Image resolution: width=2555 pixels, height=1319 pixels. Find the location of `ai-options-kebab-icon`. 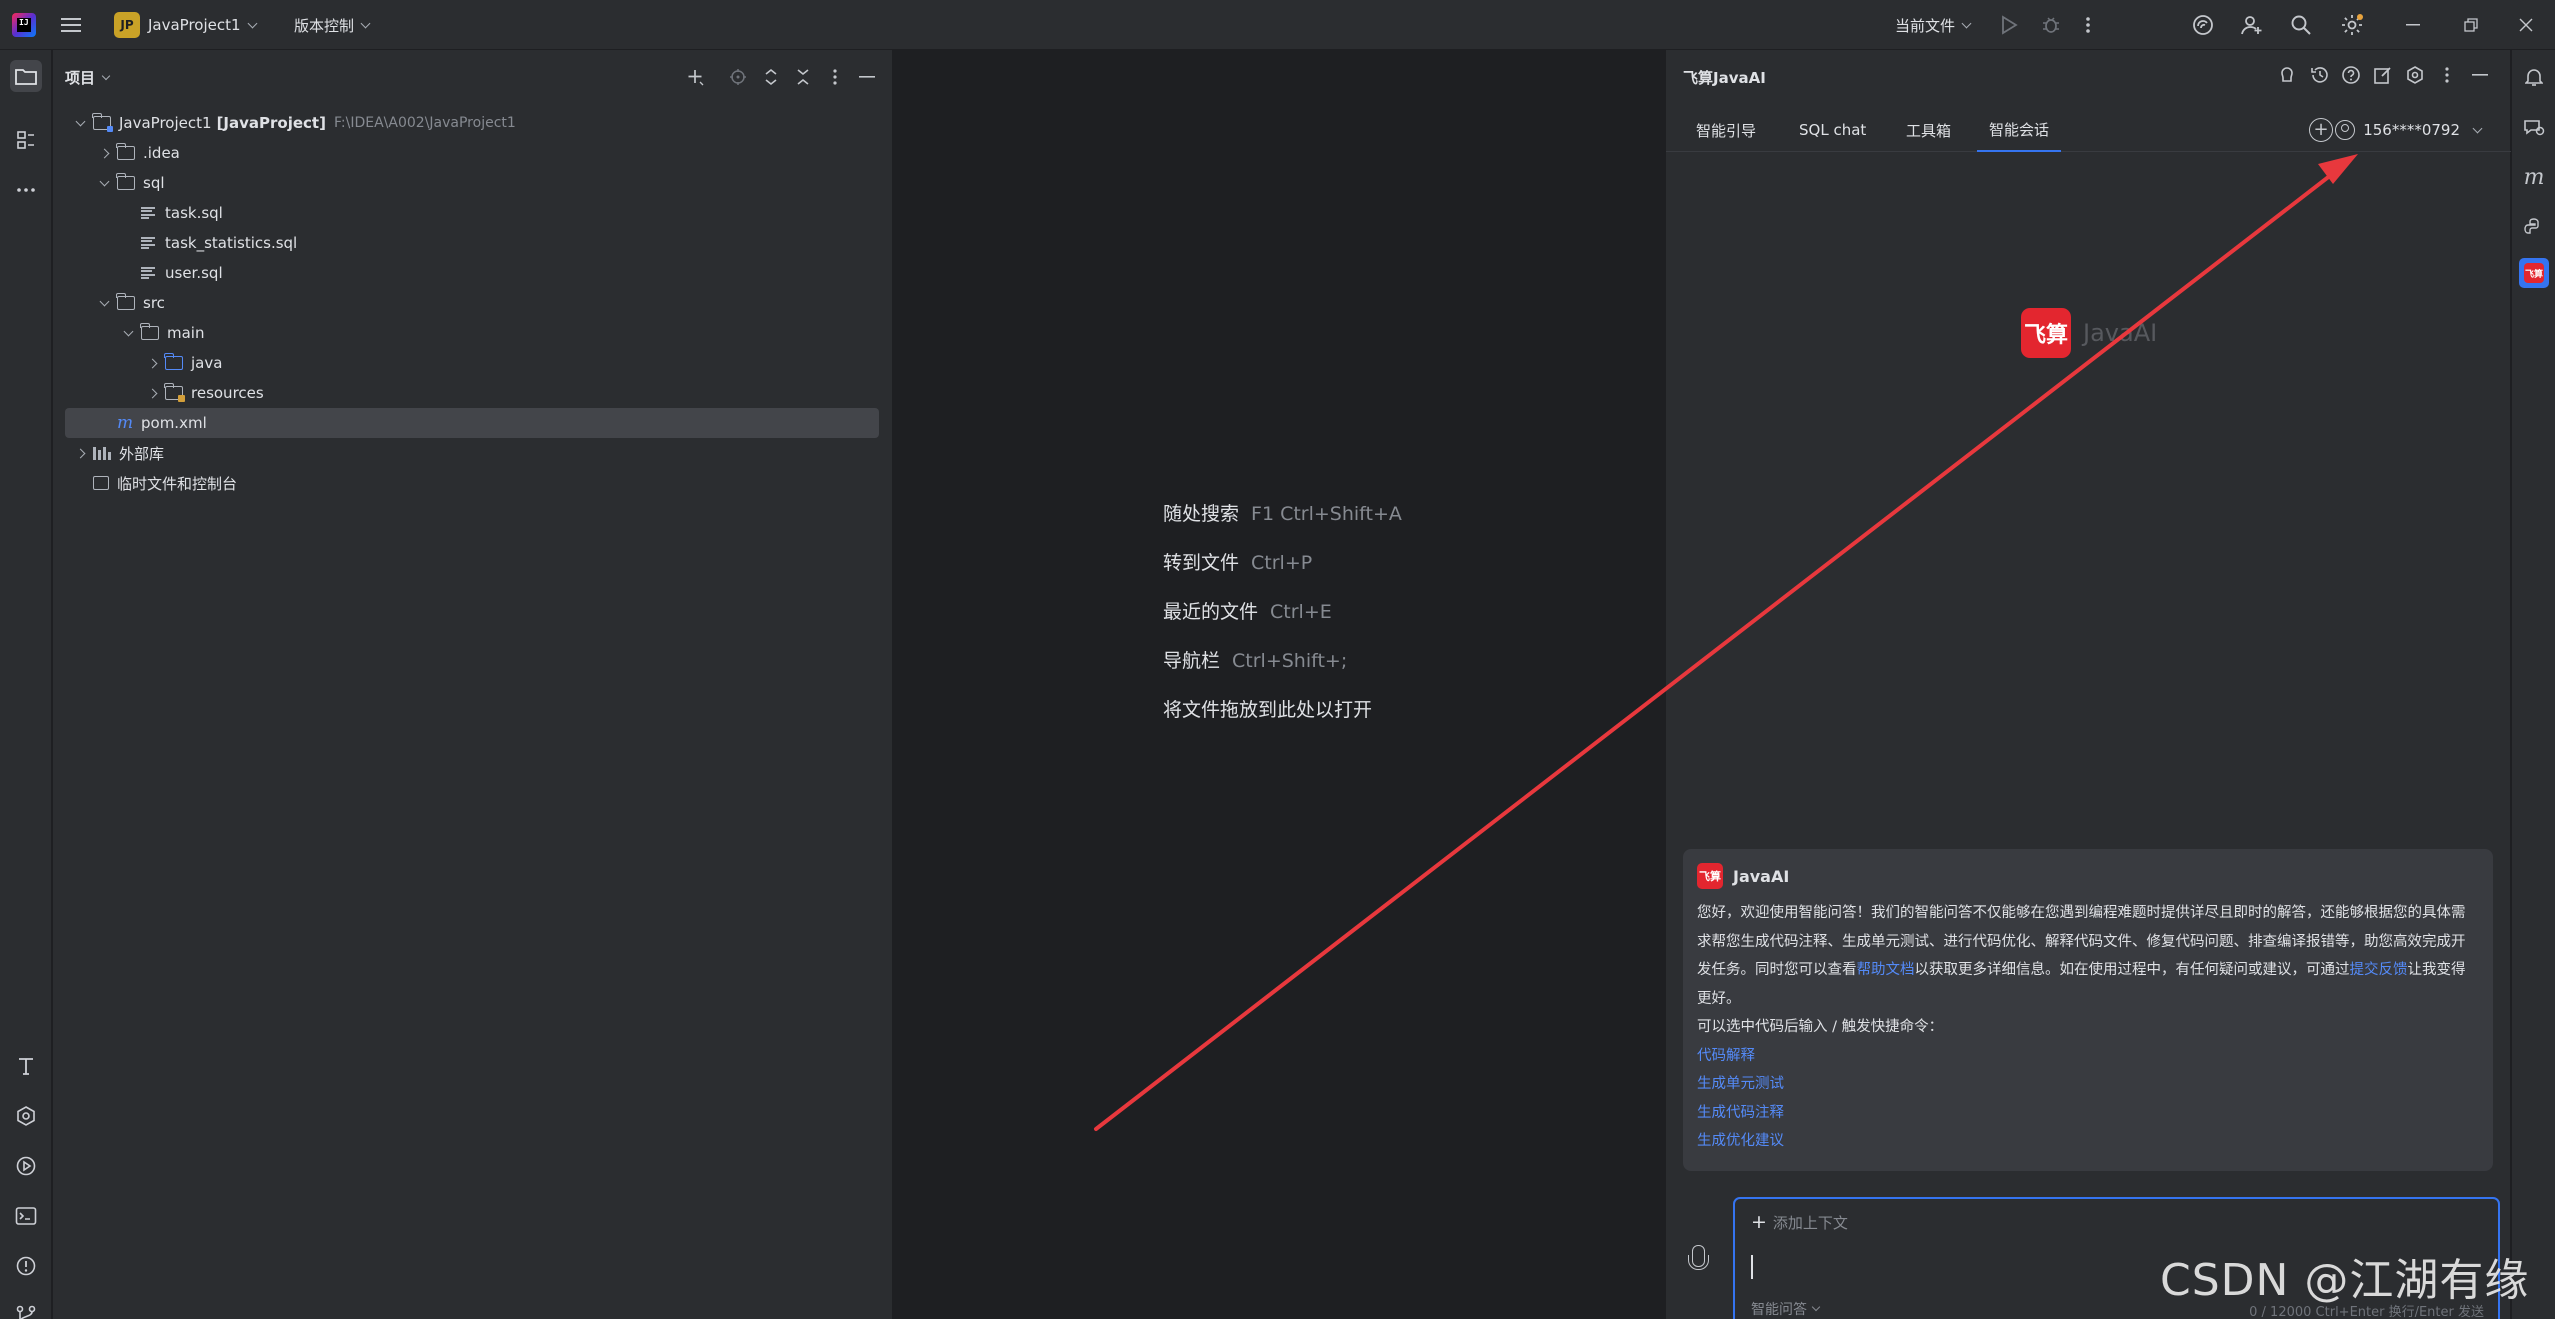

ai-options-kebab-icon is located at coordinates (2447, 75).